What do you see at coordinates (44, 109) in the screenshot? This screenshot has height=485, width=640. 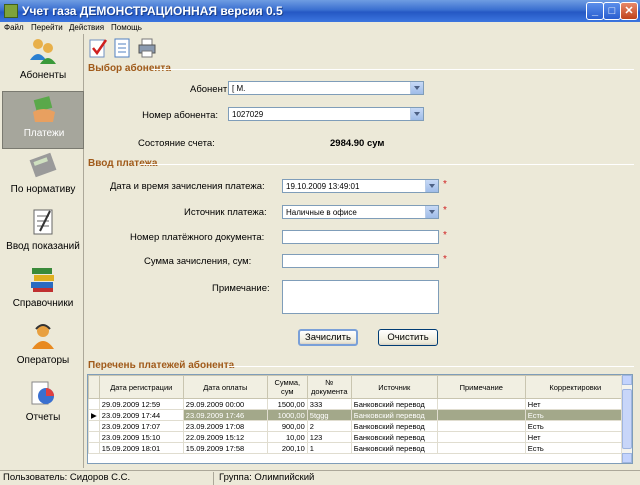 I see `hand-money-icon` at bounding box center [44, 109].